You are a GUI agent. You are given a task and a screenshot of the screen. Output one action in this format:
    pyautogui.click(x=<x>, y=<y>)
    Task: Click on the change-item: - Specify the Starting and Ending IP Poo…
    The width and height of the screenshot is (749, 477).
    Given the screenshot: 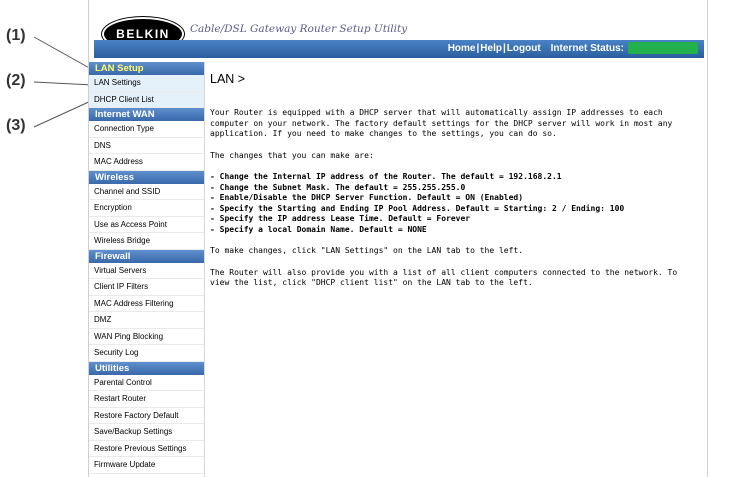 What is the action you would take?
    pyautogui.click(x=417, y=208)
    